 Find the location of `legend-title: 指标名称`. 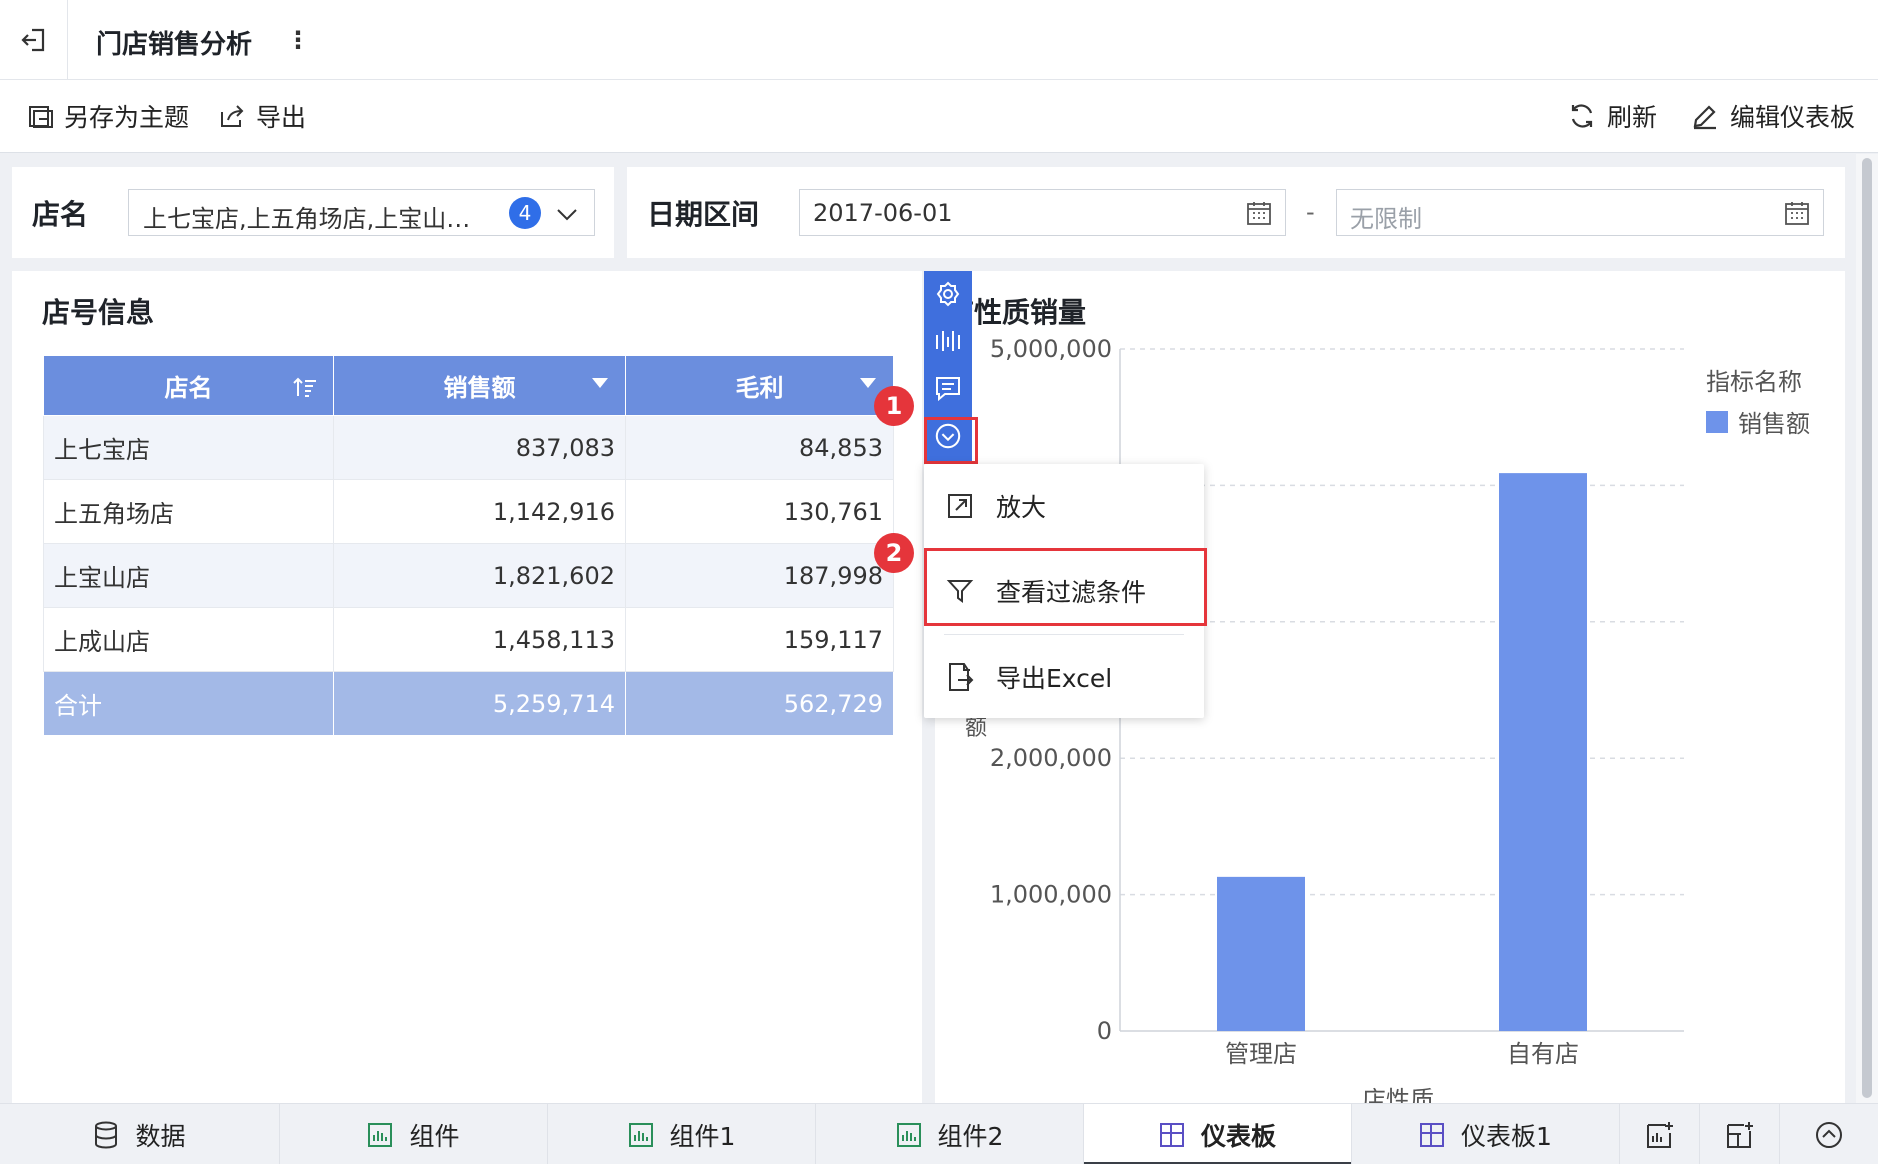

legend-title: 指标名称 is located at coordinates (1754, 382).